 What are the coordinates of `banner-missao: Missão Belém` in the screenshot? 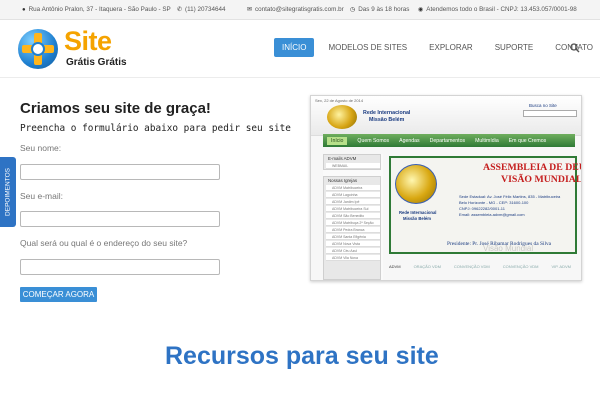 It's located at (417, 218).